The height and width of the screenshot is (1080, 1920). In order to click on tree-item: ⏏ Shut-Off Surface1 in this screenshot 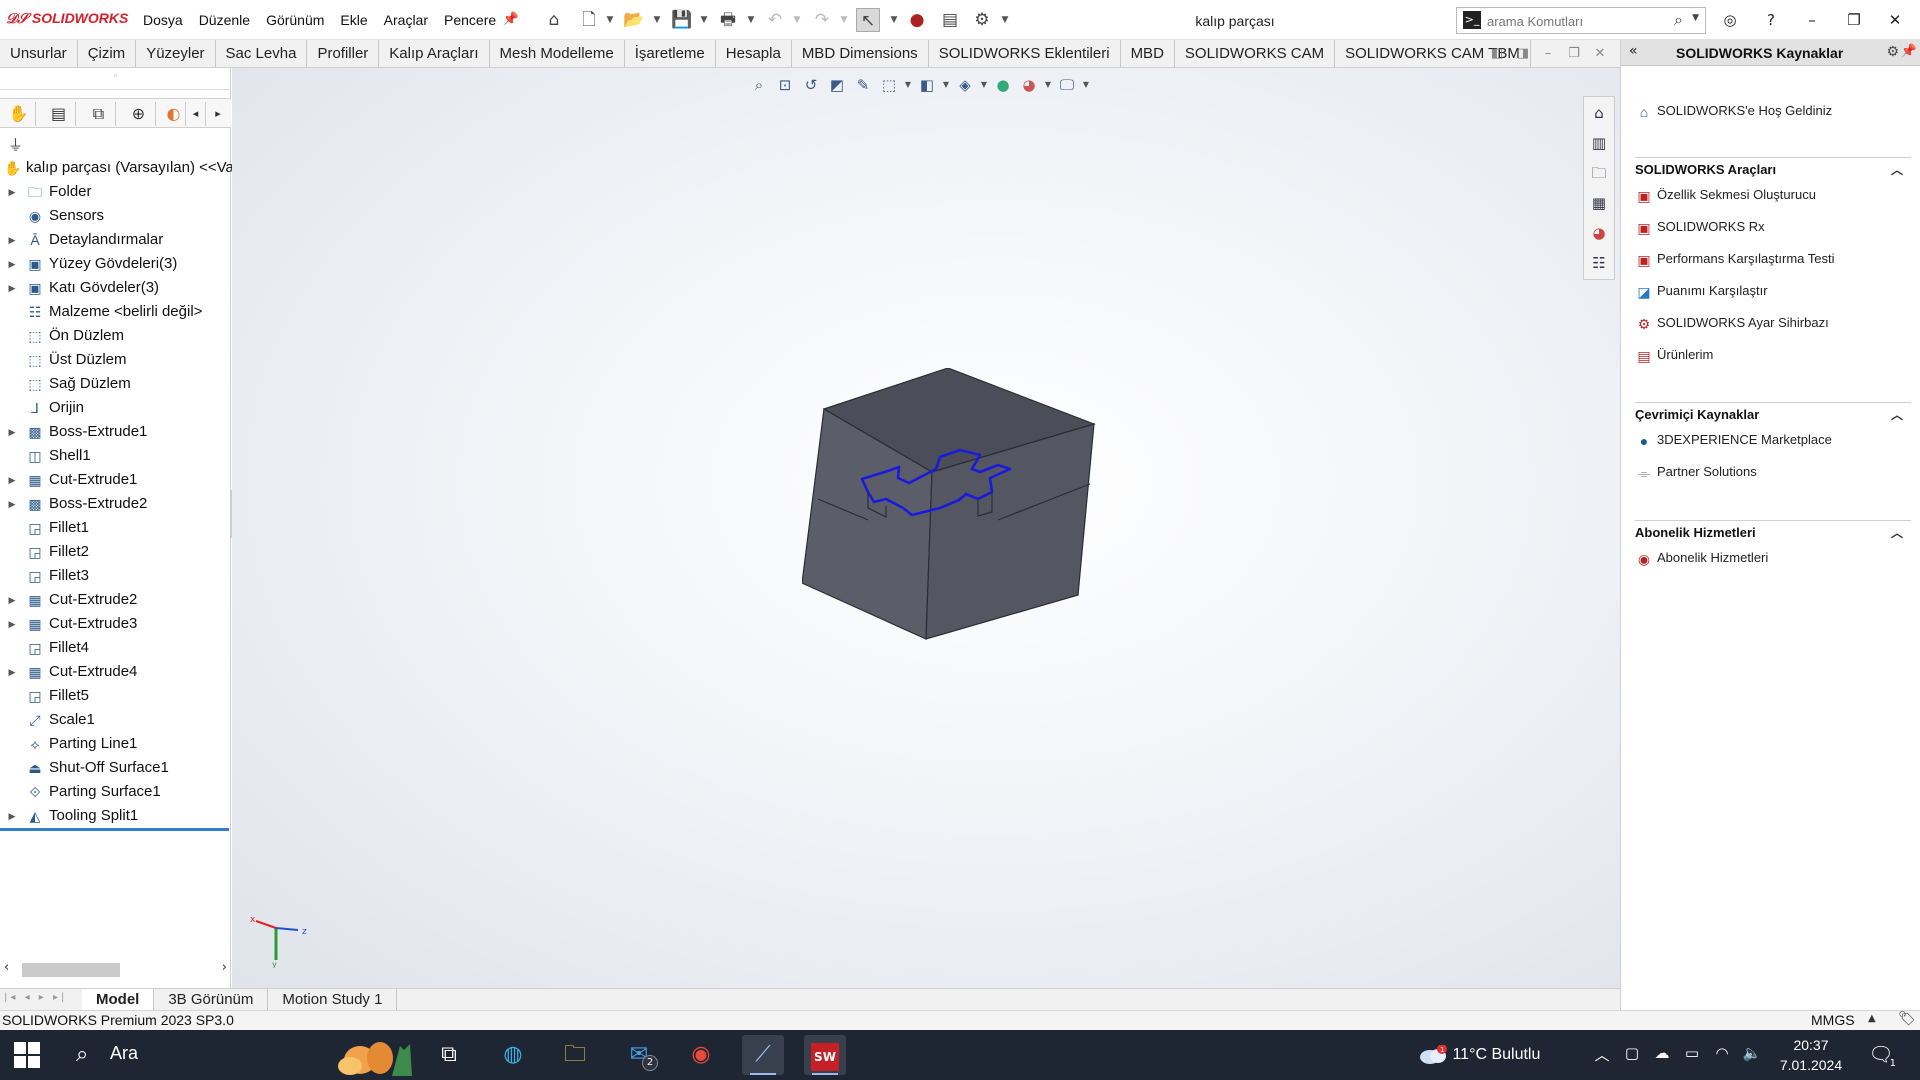, I will do `click(115, 768)`.